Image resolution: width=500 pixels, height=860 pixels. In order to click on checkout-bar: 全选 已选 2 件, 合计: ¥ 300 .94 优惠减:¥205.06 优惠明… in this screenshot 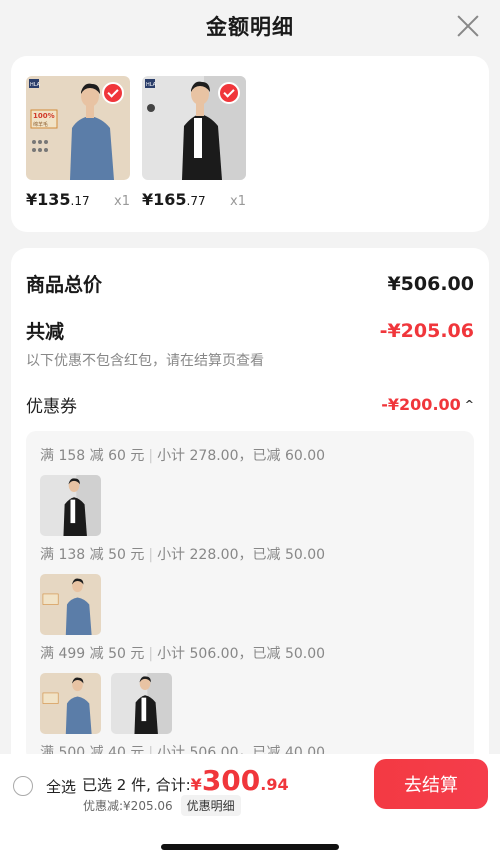, I will do `click(250, 807)`.